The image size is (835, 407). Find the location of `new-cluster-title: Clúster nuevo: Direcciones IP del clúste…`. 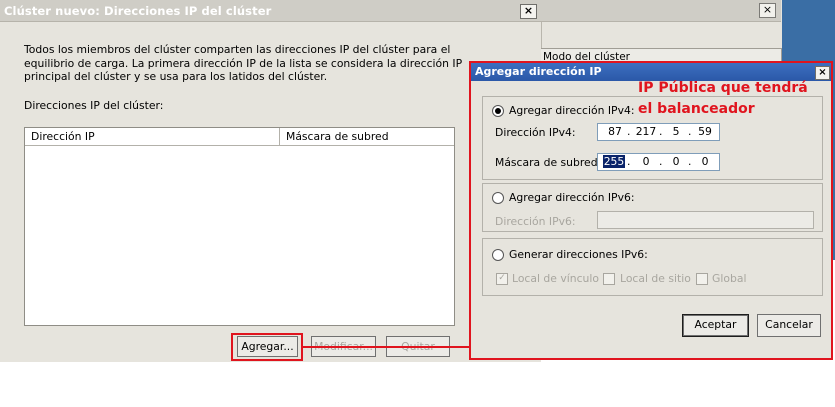

new-cluster-title: Clúster nuevo: Direcciones IP del clúste… is located at coordinates (138, 11).